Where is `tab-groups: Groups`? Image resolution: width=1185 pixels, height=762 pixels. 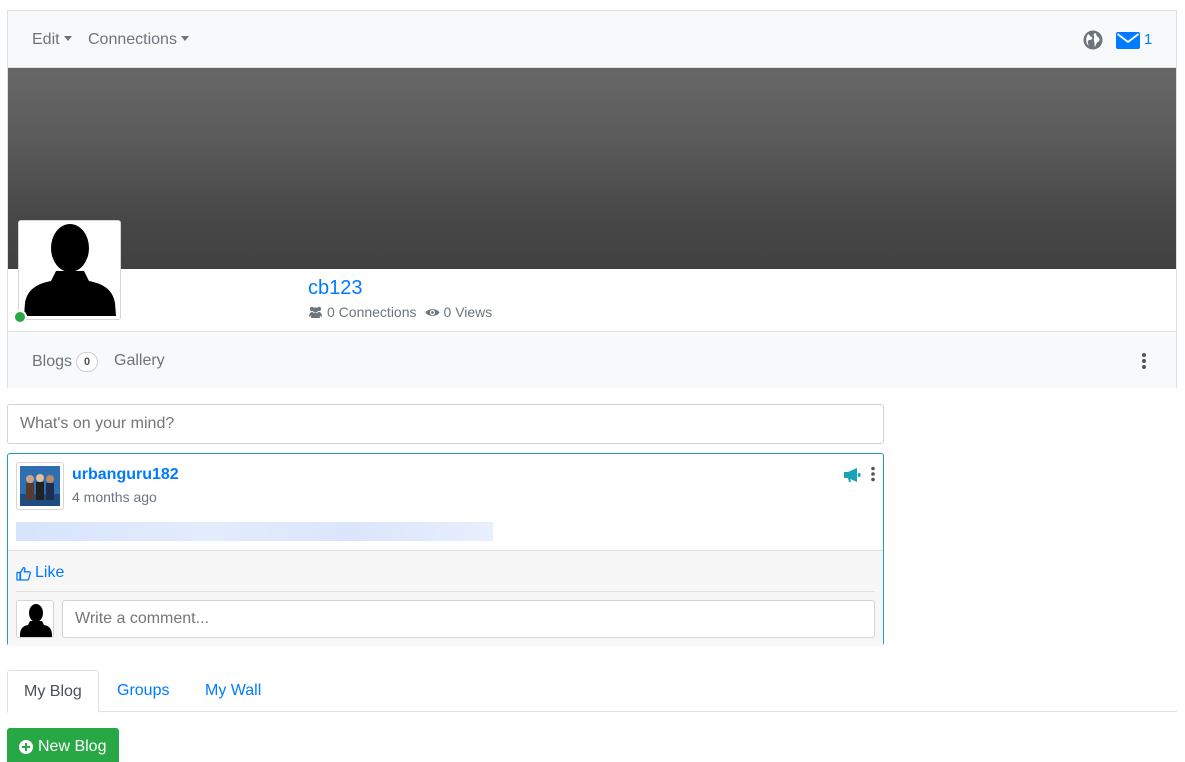 tab-groups: Groups is located at coordinates (143, 691).